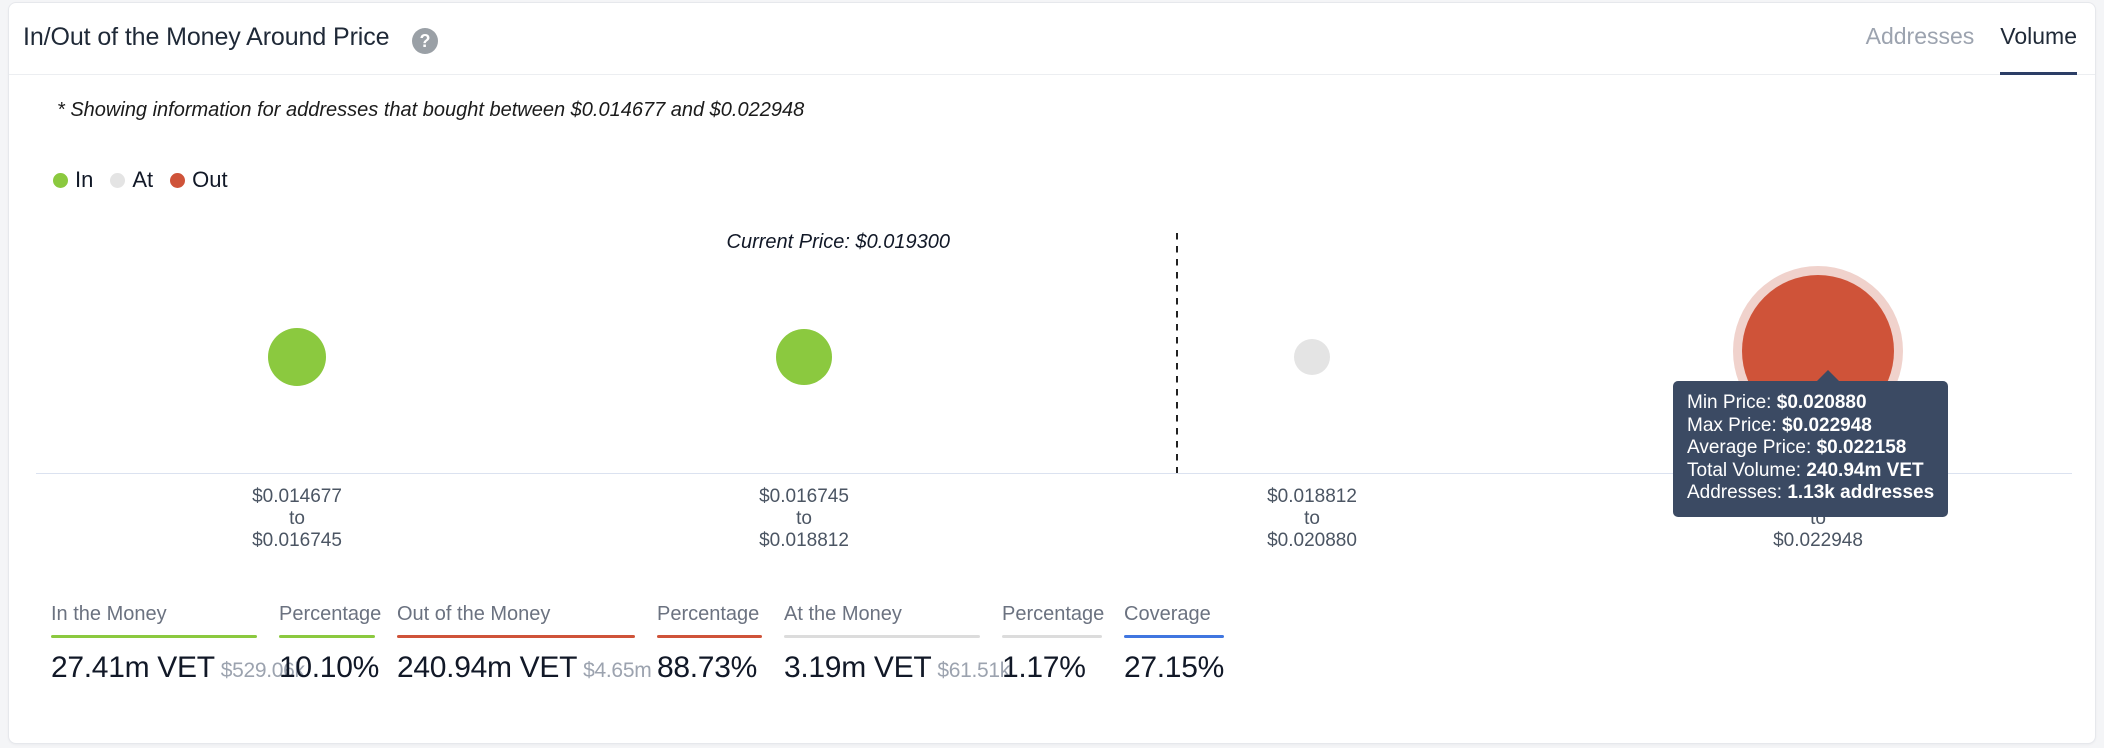  Describe the element at coordinates (1174, 644) in the screenshot. I see `stat-coverage-6: Coverage 27.15%` at that location.